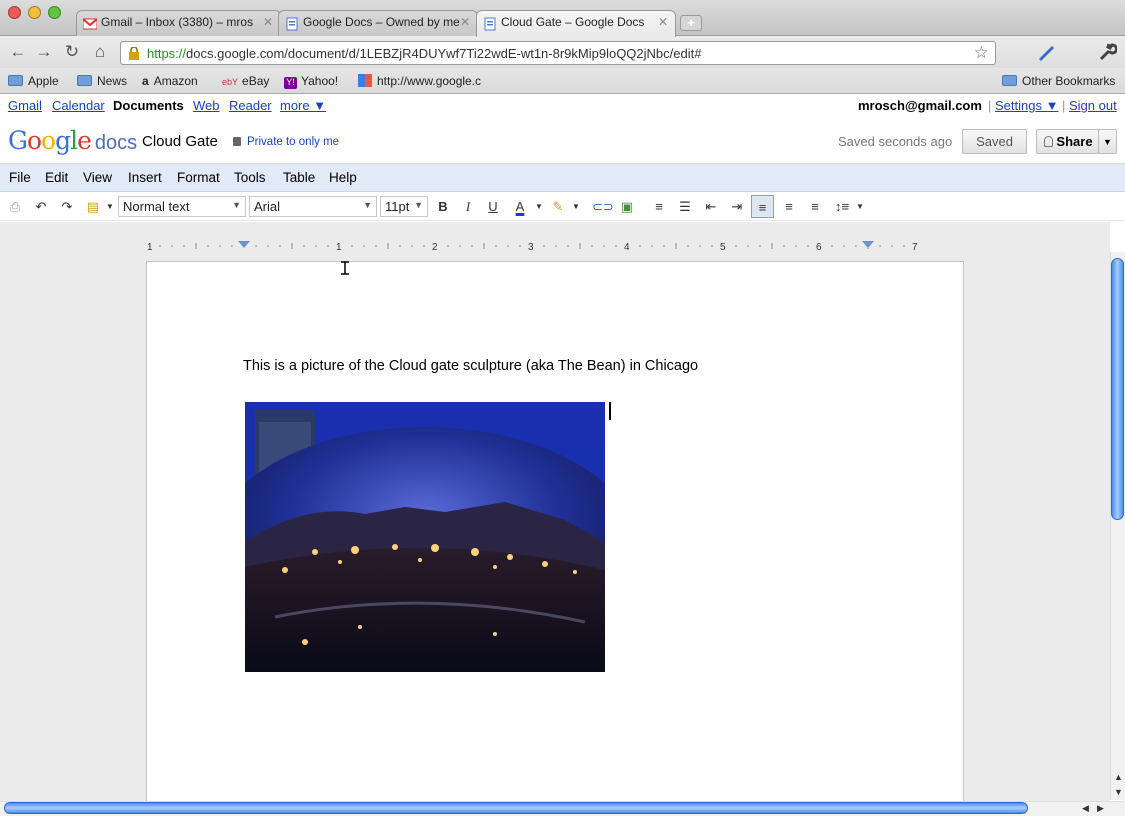 This screenshot has width=1125, height=816. What do you see at coordinates (691, 23) in the screenshot?
I see `new-tab-button: +` at bounding box center [691, 23].